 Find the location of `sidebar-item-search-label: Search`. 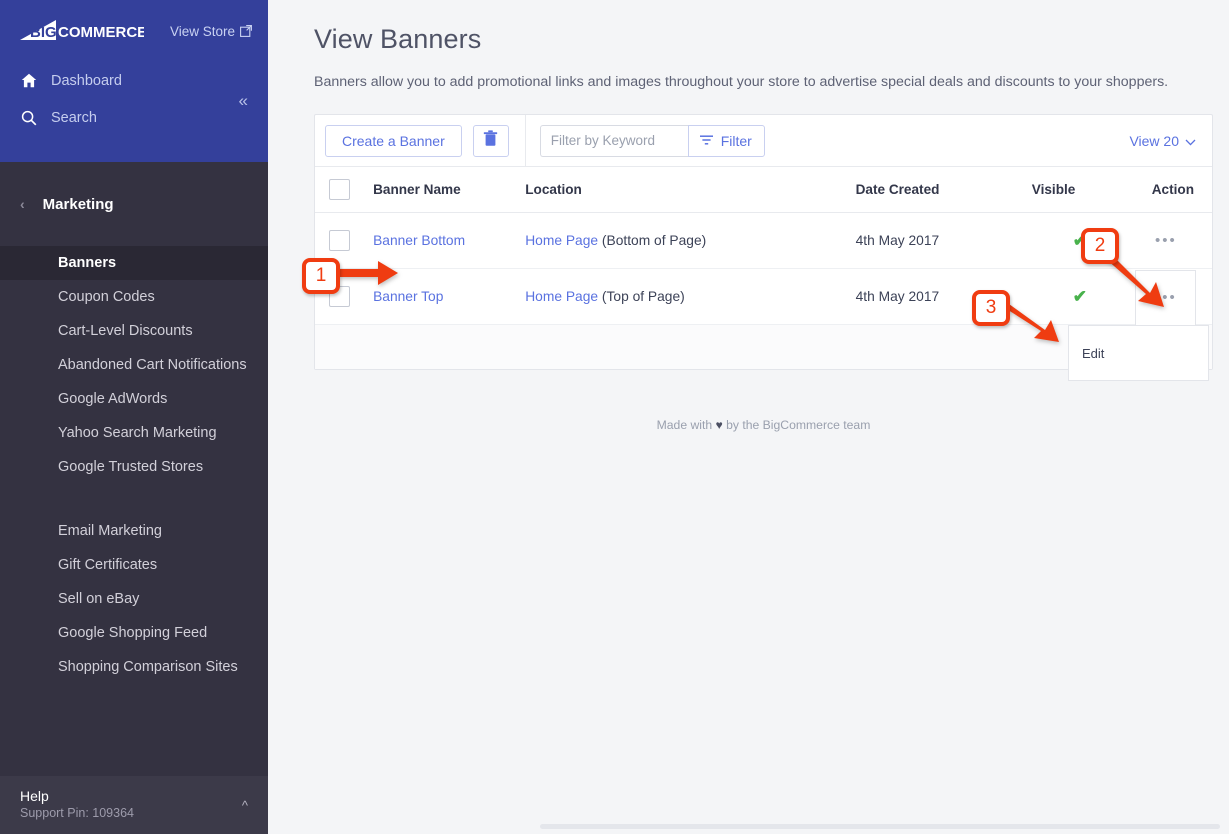

sidebar-item-search-label: Search is located at coordinates (74, 117).